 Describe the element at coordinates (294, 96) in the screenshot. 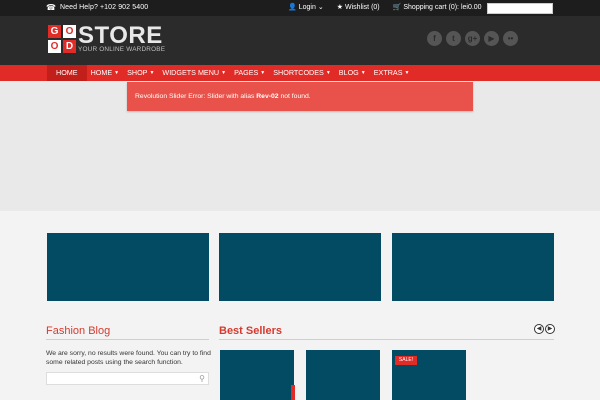

I see `error-suffix: not found.` at that location.